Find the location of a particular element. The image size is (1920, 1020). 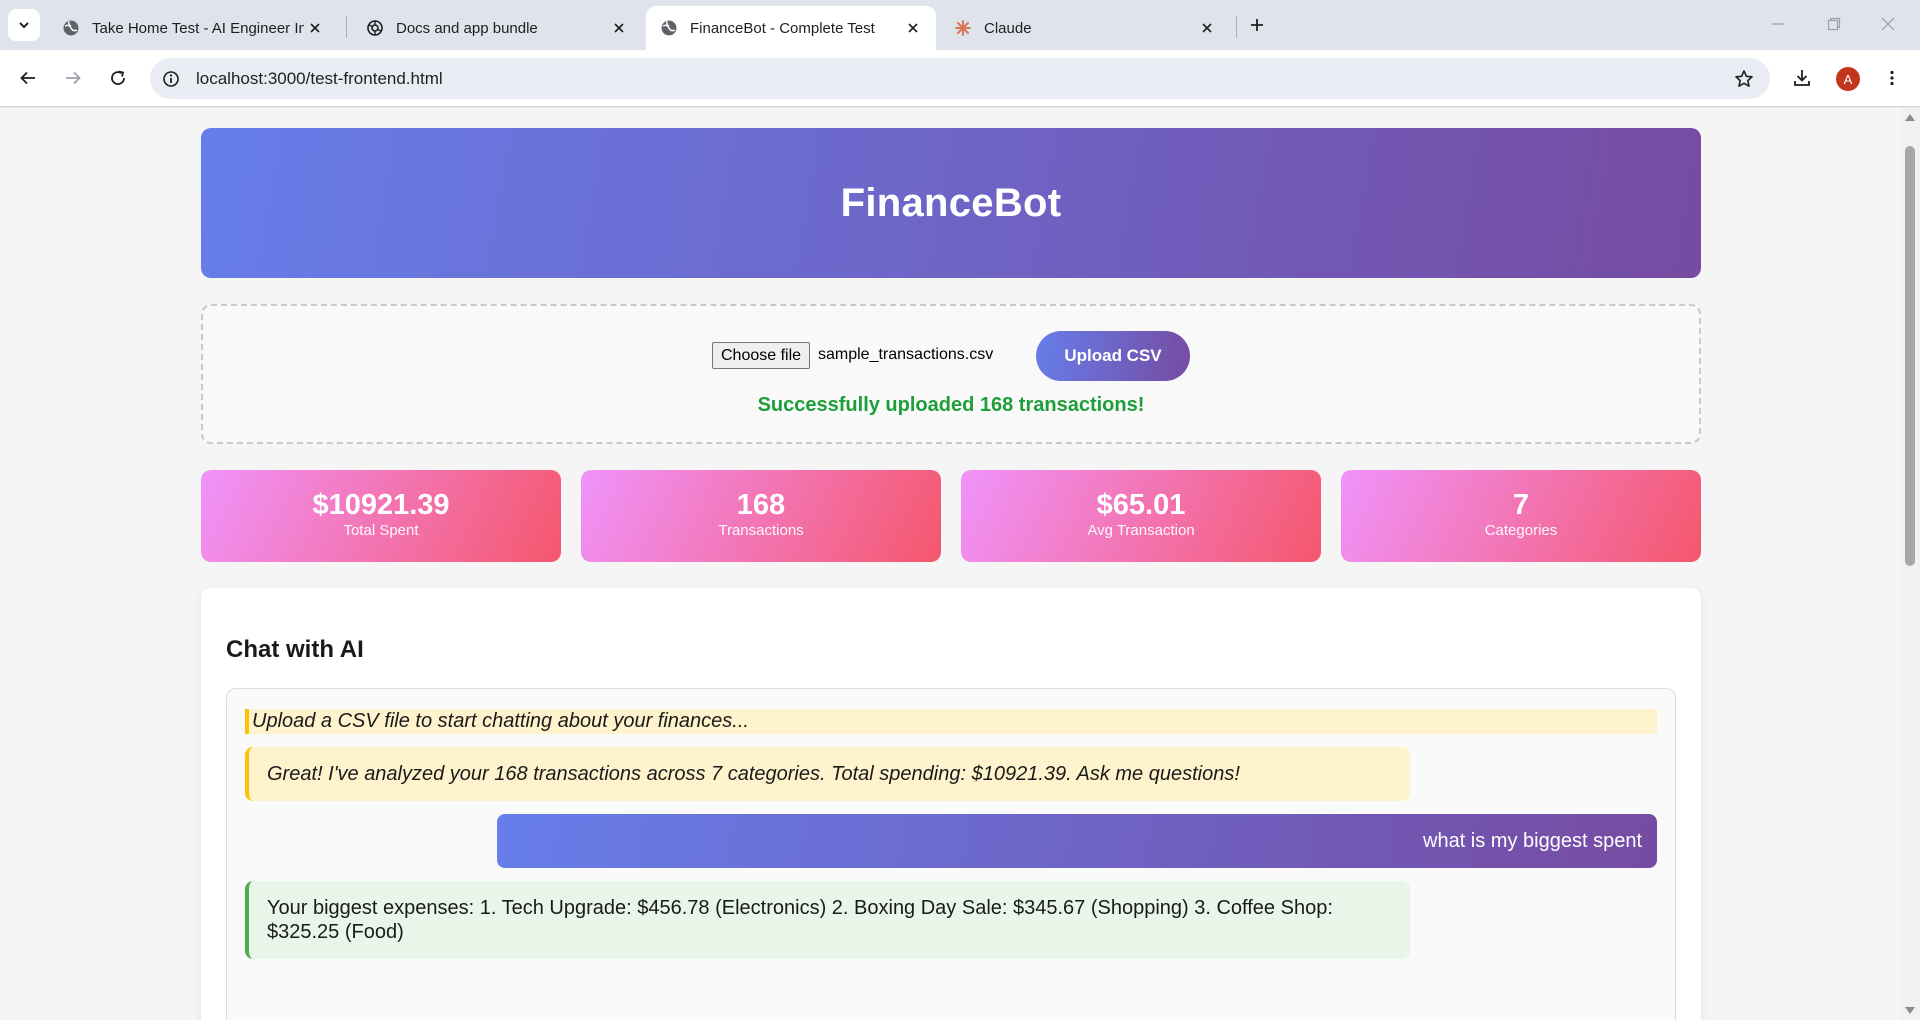

stat-label: Total Spent is located at coordinates (381, 530).